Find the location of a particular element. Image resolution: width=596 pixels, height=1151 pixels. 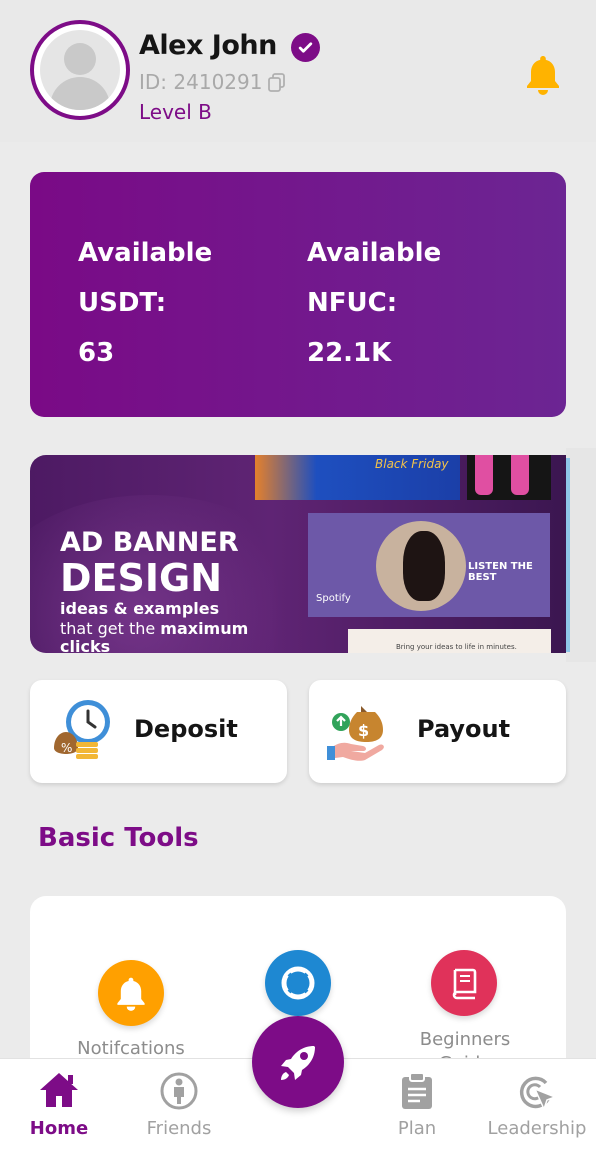

nav-plan-label: Plan is located at coordinates (417, 1128).